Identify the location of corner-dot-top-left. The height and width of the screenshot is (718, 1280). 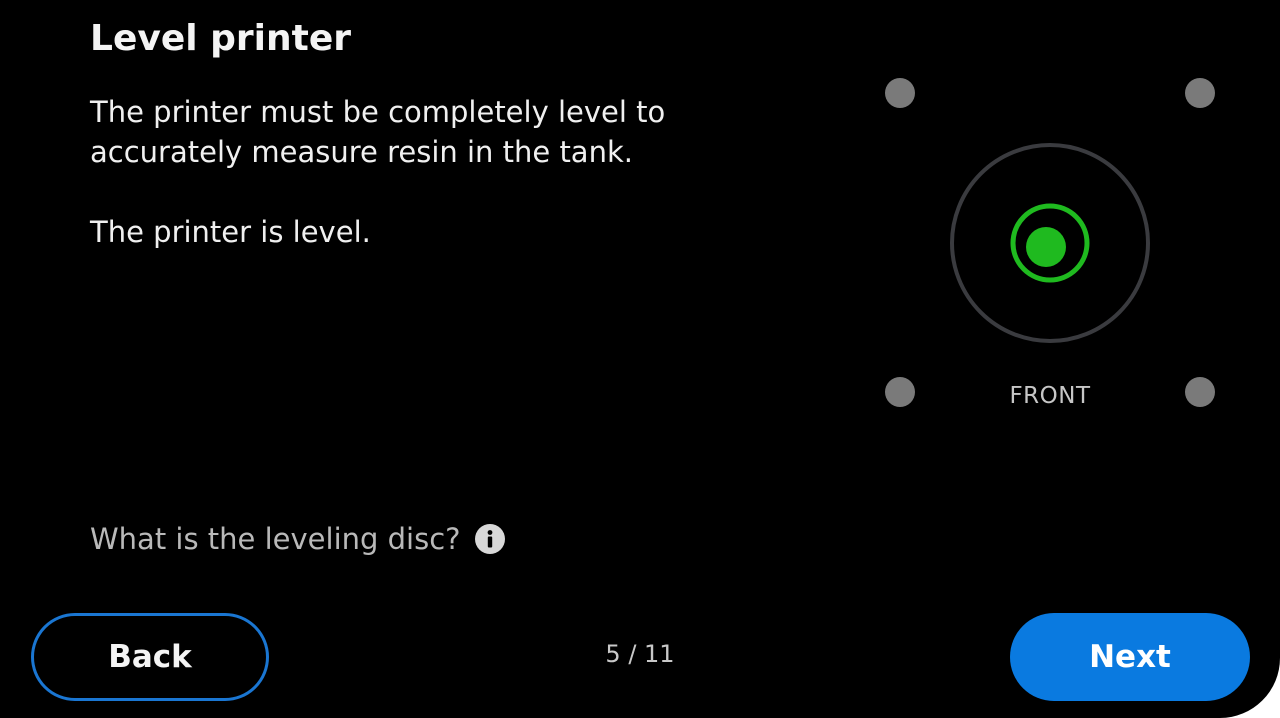
(900, 93).